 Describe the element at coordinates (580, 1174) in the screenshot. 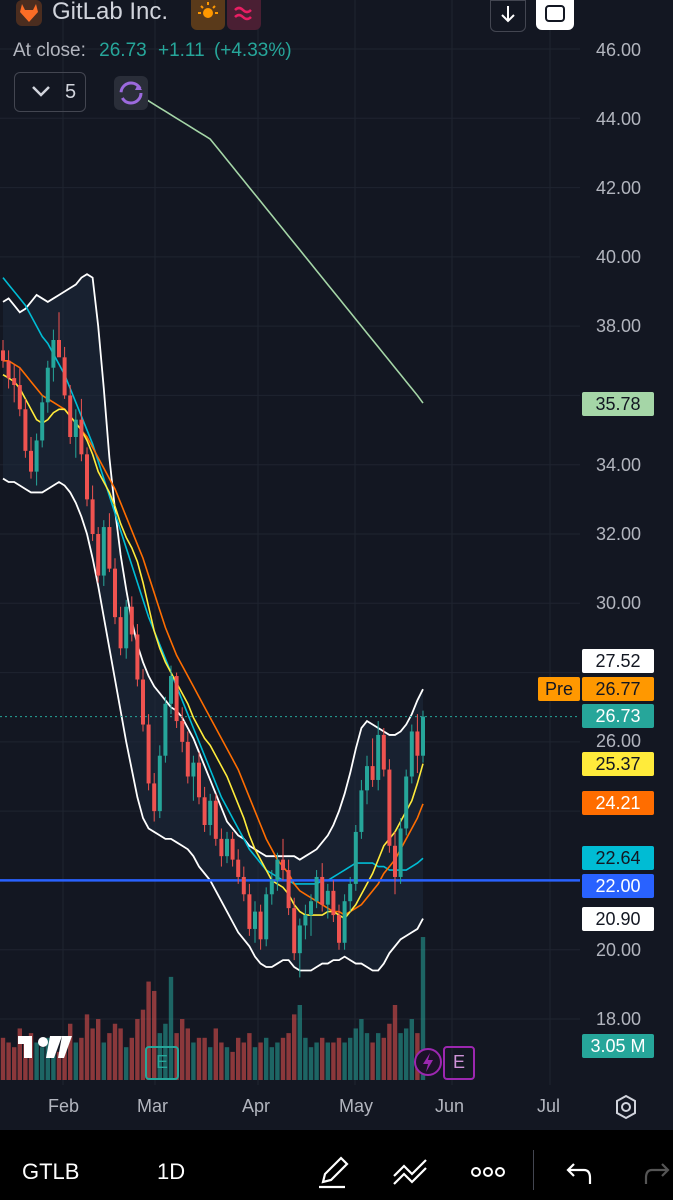

I see `undo-icon` at that location.